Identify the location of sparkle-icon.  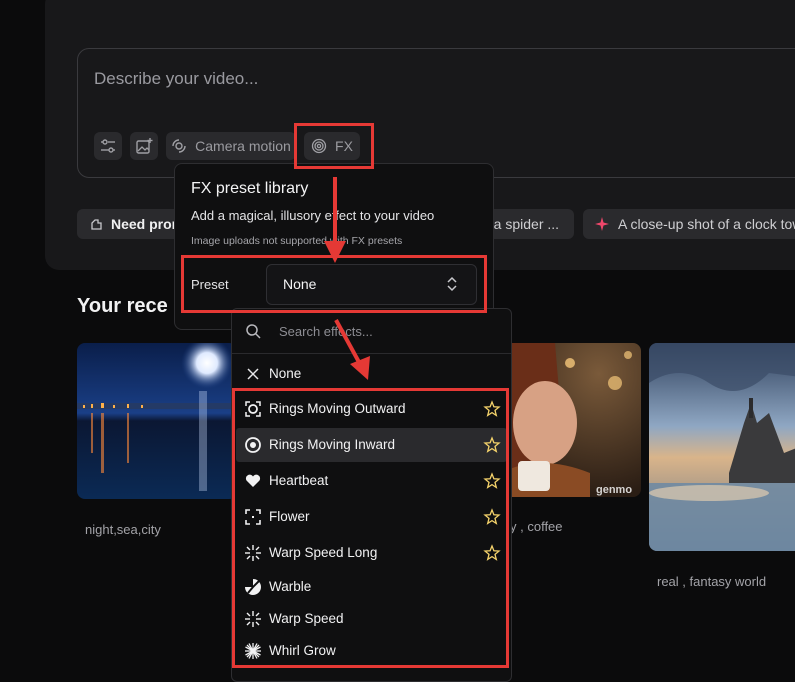
(602, 224).